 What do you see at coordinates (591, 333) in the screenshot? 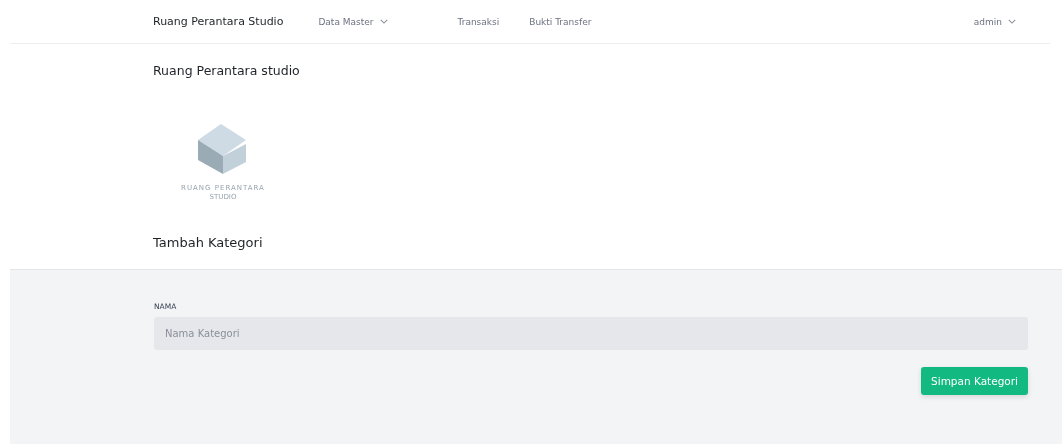
I see `input-field: Nama Kategori` at bounding box center [591, 333].